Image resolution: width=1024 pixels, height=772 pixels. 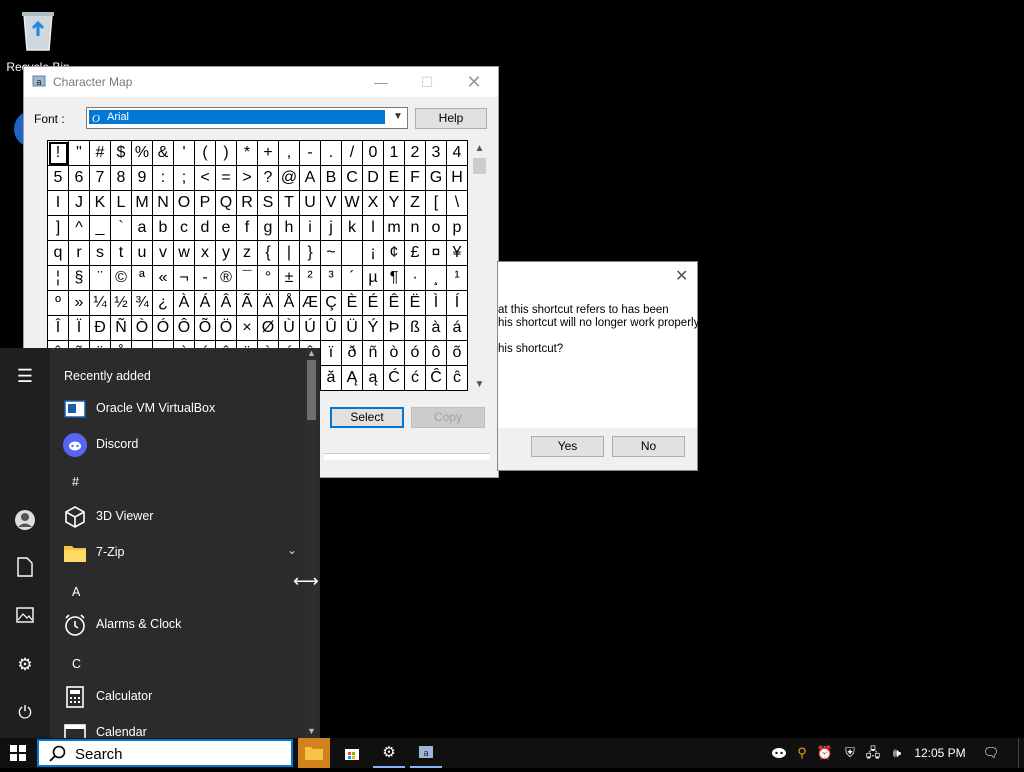 I want to click on character-cell: a, so click(x=142, y=228).